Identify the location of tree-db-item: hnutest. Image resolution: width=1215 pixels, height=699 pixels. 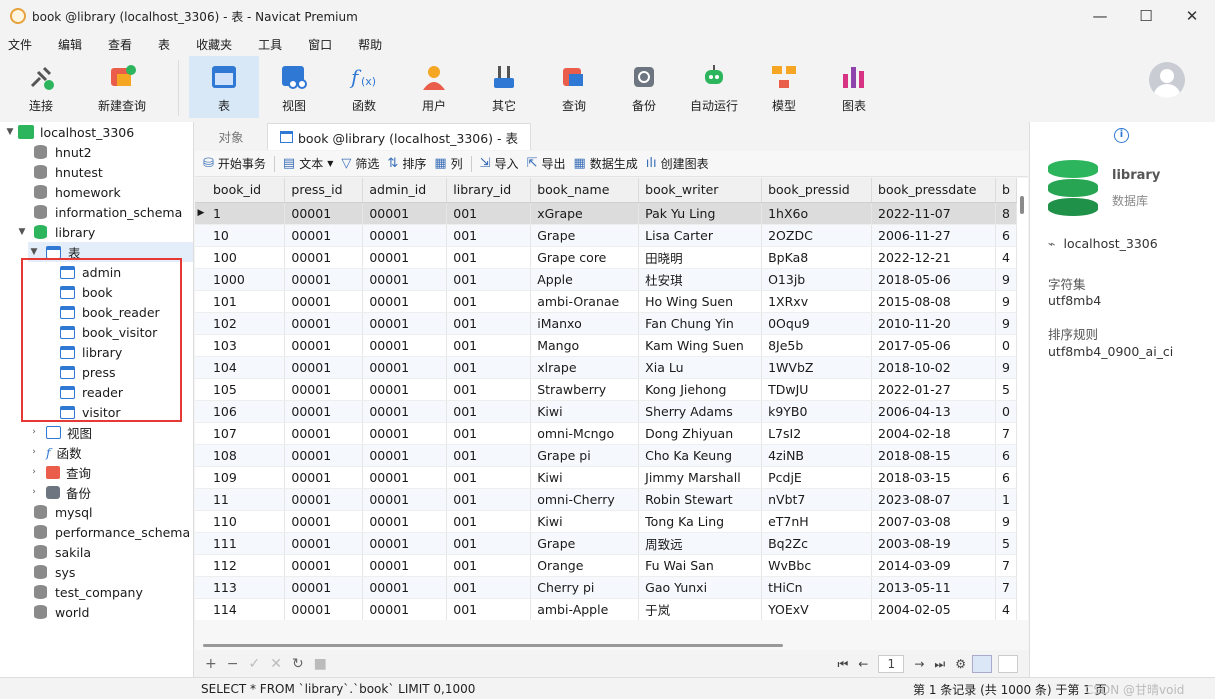
(68, 172).